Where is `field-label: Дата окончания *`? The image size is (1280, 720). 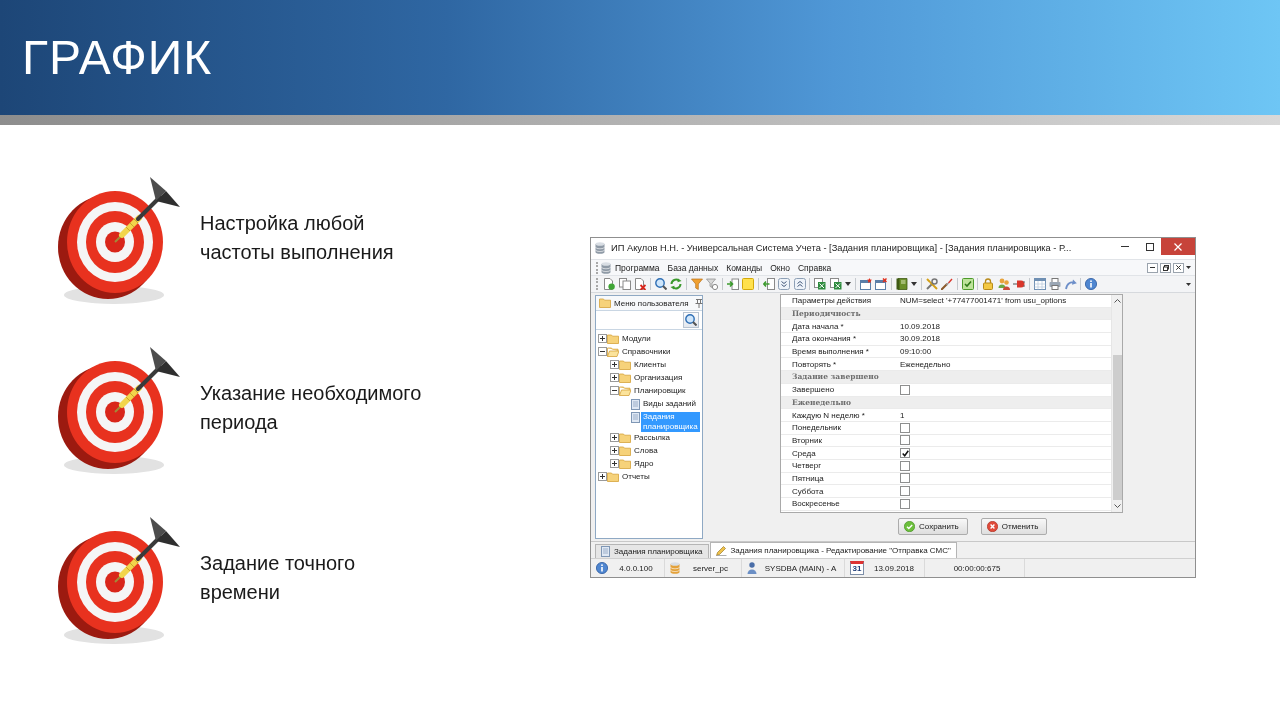 field-label: Дата окончания * is located at coordinates (824, 339).